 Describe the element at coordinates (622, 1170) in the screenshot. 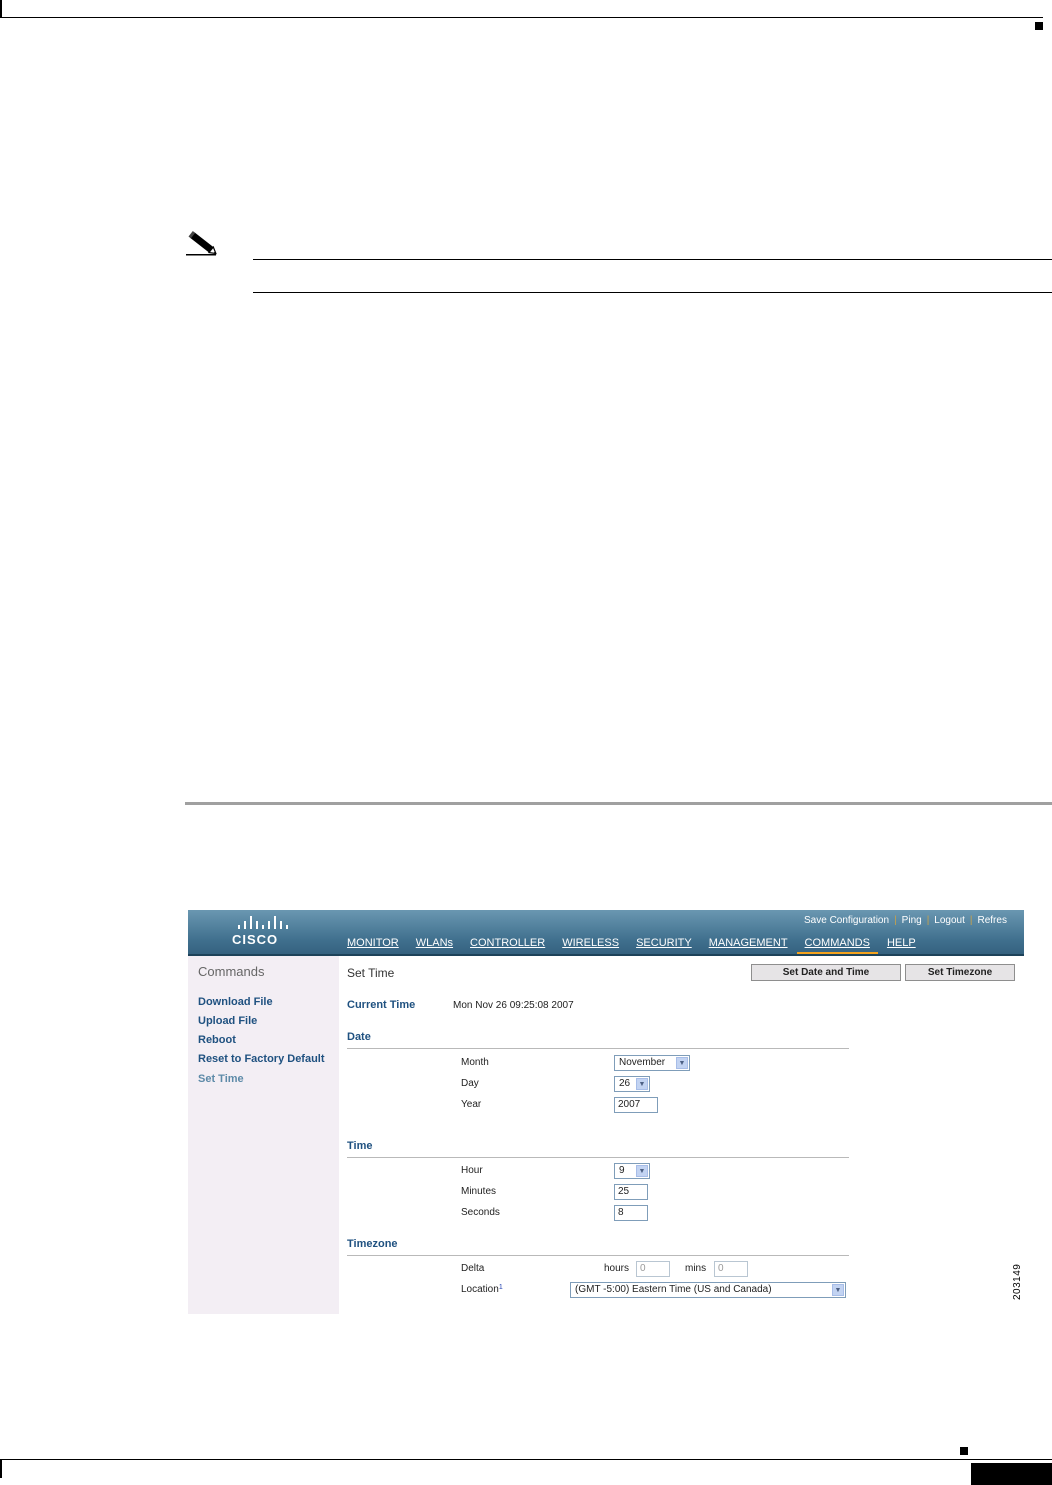

I see `hour-value: 9` at that location.